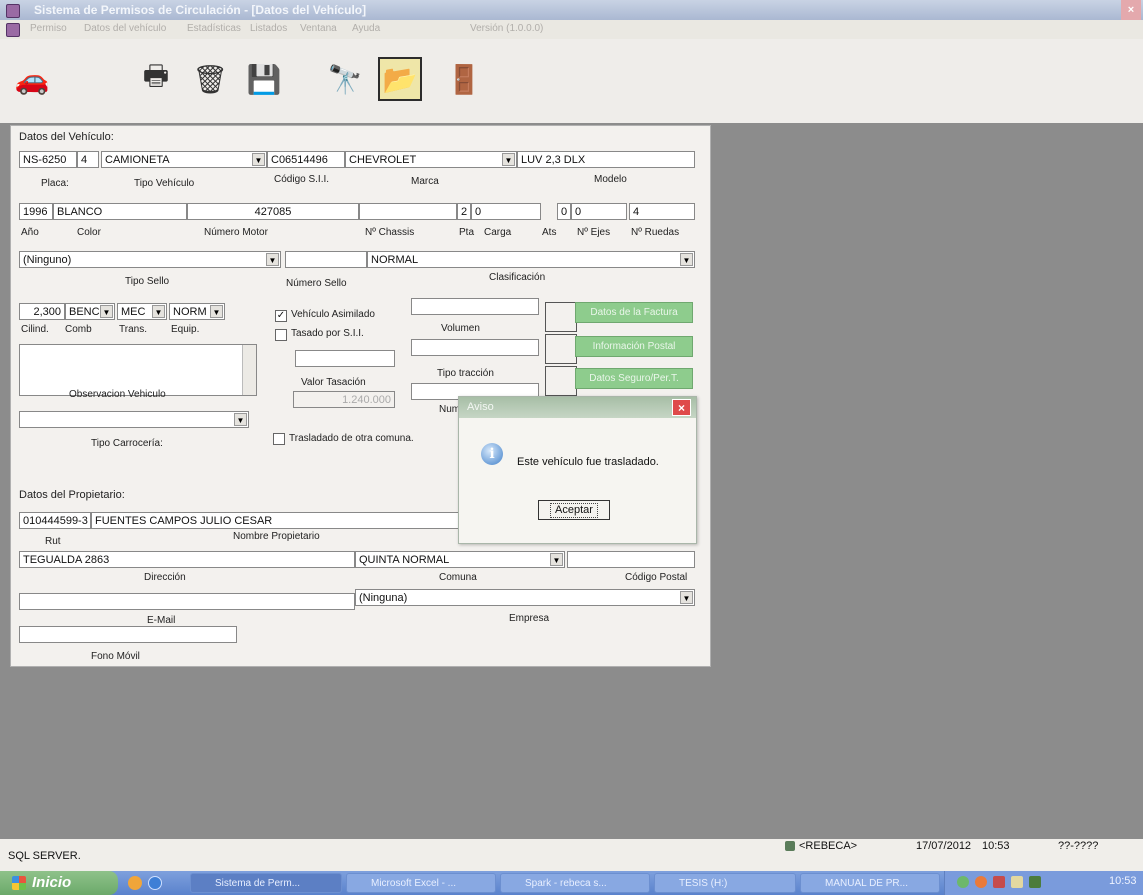 The image size is (1143, 895). What do you see at coordinates (137, 160) in the screenshot?
I see `tipo-vehiculo-value: CAMIONETA` at bounding box center [137, 160].